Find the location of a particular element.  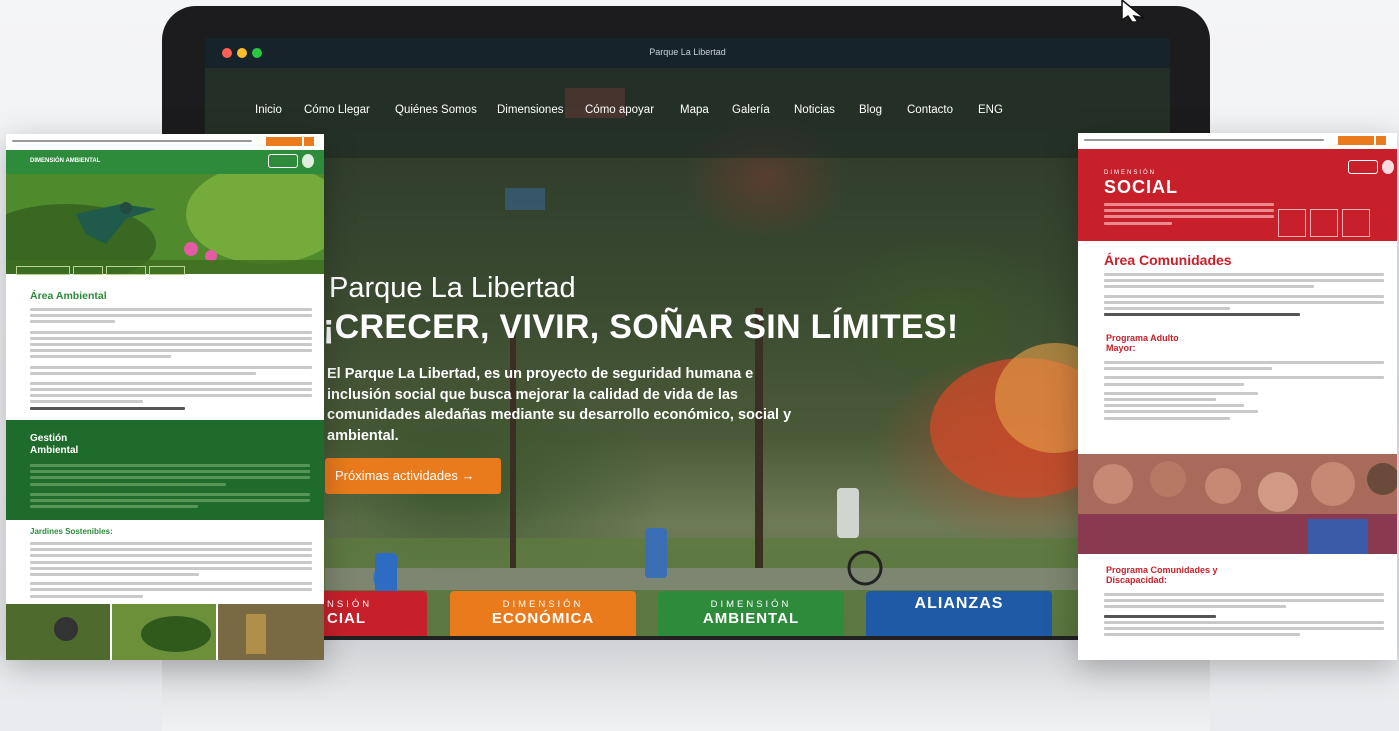

tile-alianzas: ALIANZAS is located at coordinates (959, 613).